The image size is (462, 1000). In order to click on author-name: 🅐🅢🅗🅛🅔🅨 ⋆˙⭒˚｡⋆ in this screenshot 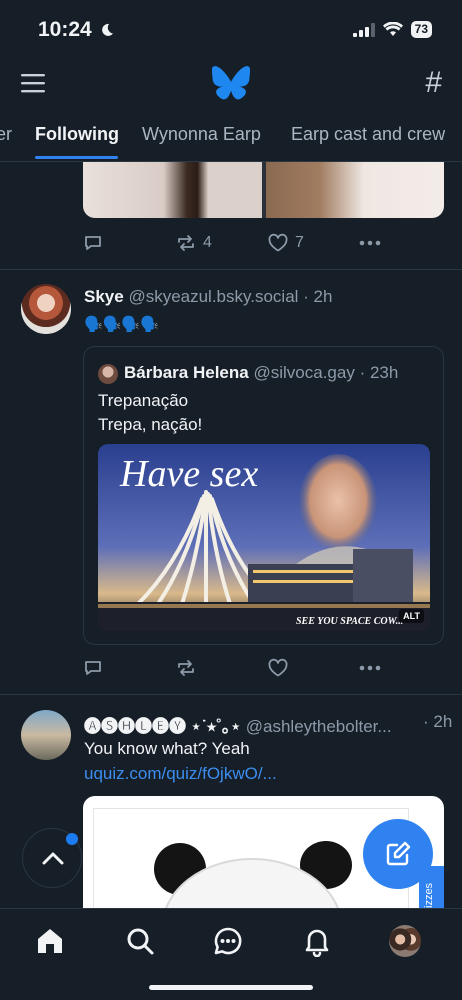, I will do `click(162, 726)`.